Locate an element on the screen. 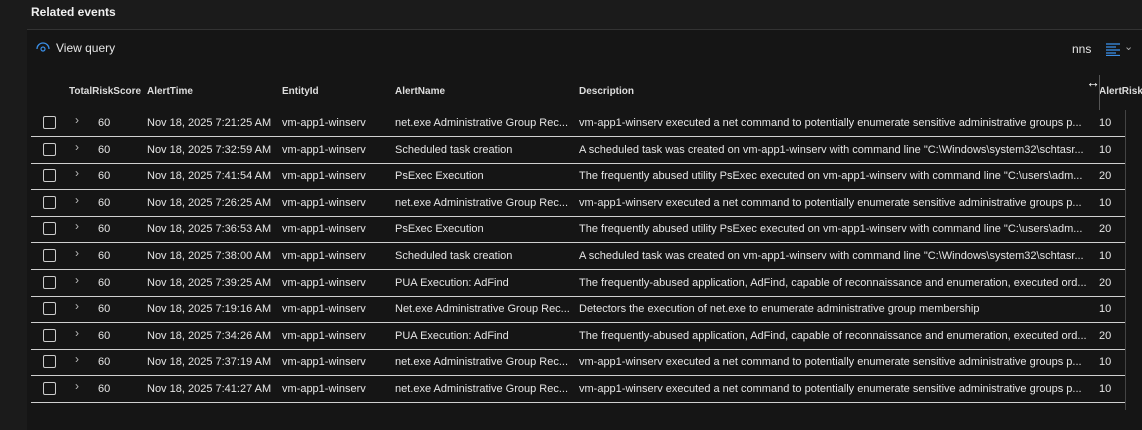 The width and height of the screenshot is (1142, 430). cell-alert-time: Nov 18, 2025 7:34:26 AM is located at coordinates (209, 335).